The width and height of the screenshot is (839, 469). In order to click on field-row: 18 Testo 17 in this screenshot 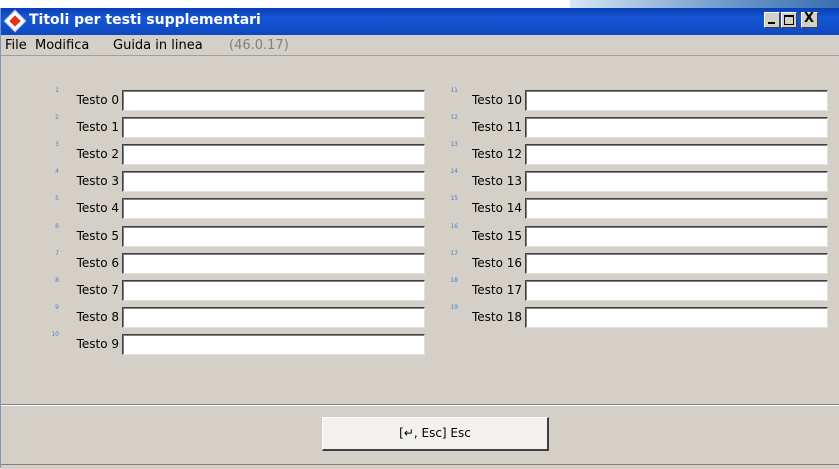, I will do `click(420, 288)`.